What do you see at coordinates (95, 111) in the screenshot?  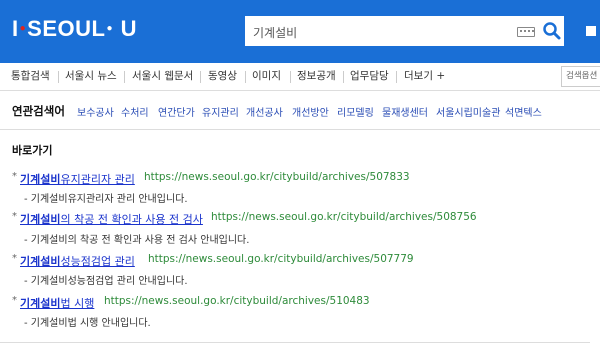 I see `related-link: 보수공사` at bounding box center [95, 111].